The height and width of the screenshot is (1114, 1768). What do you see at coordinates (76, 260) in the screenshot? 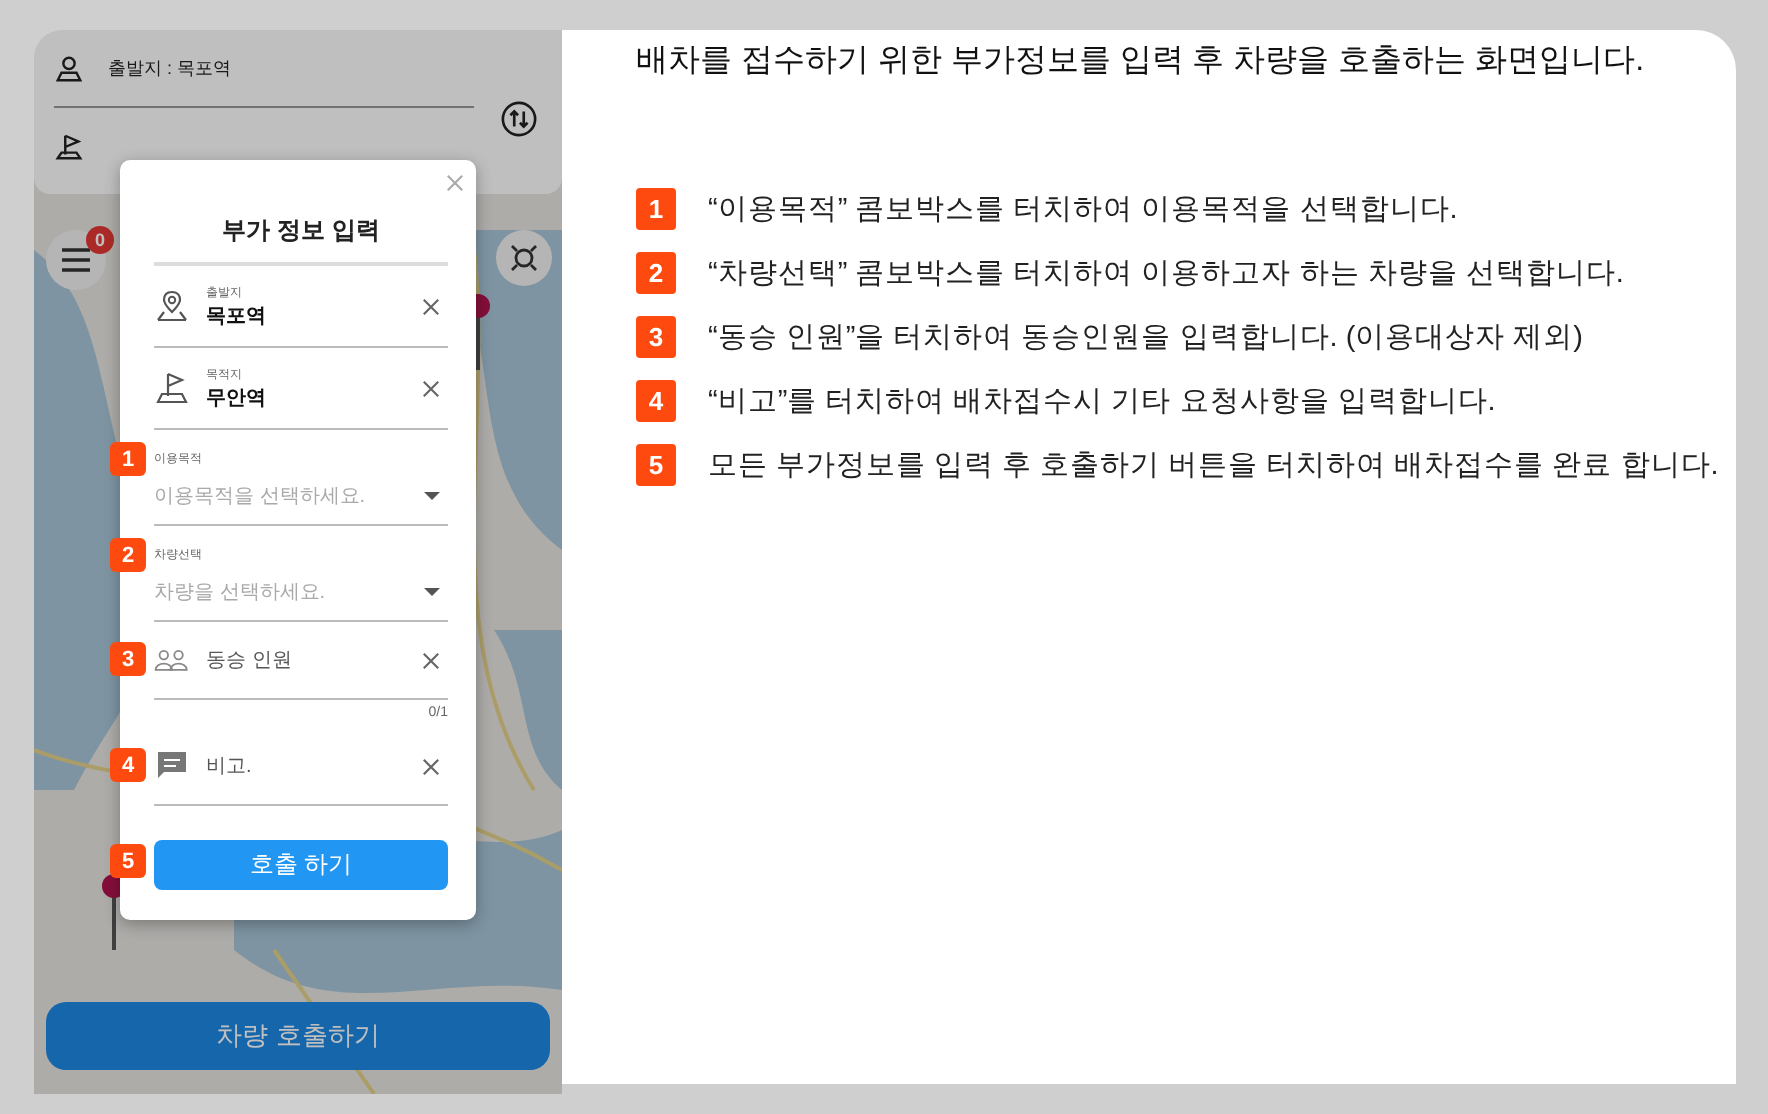
I see `menu-icon` at bounding box center [76, 260].